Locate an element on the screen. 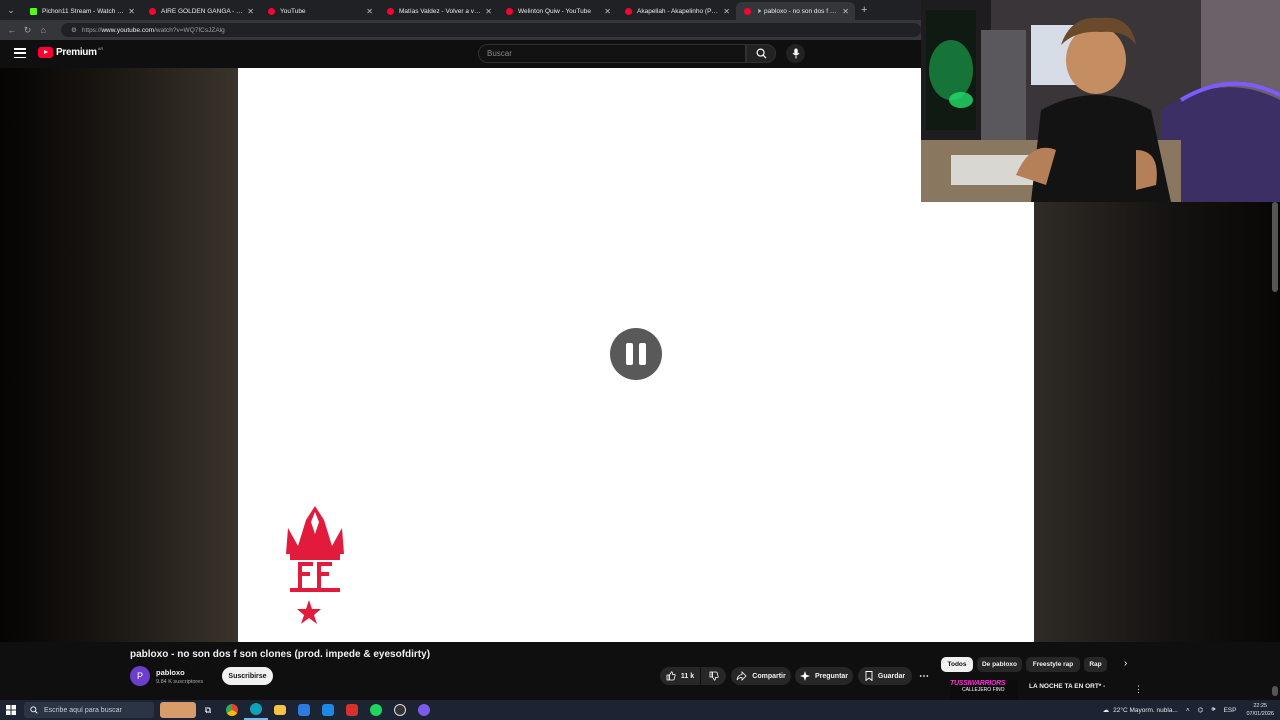 This screenshot has width=1280, height=720. taskbar-app is located at coordinates (352, 710).